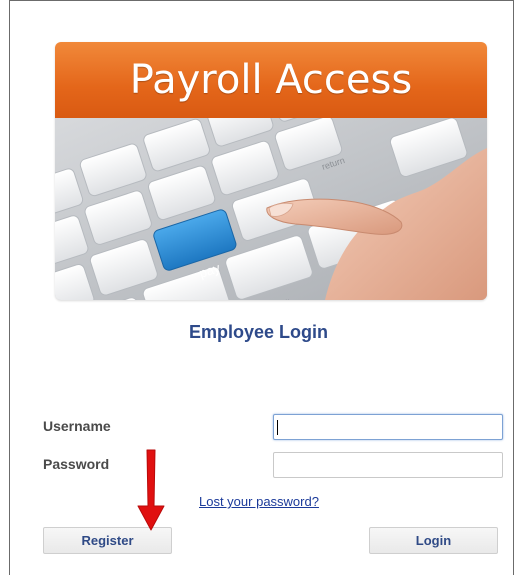  I want to click on username-input, so click(388, 427).